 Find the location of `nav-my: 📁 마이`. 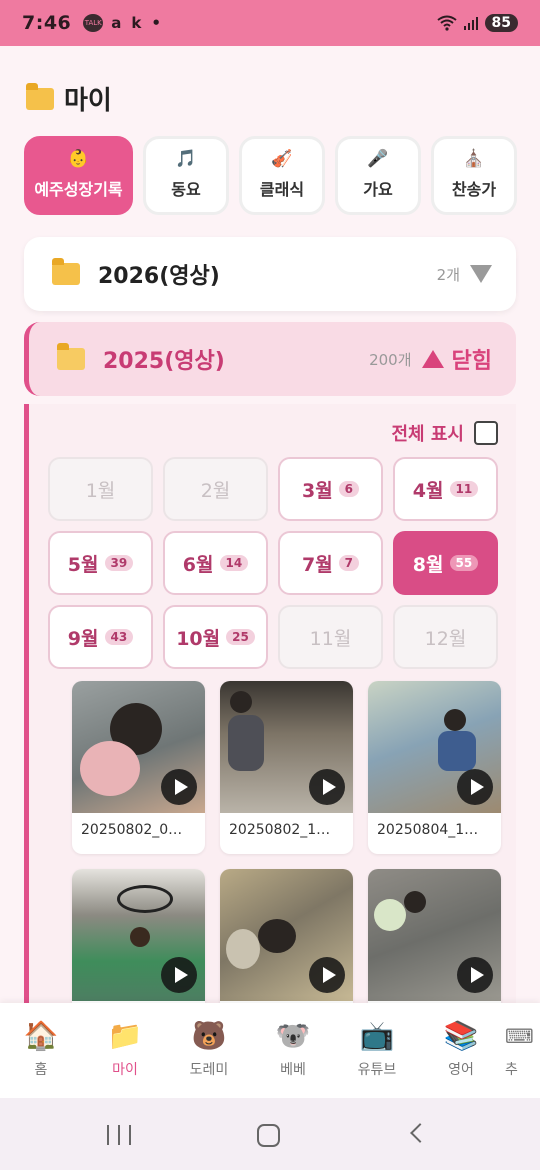

nav-my: 📁 마이 is located at coordinates (125, 1049).